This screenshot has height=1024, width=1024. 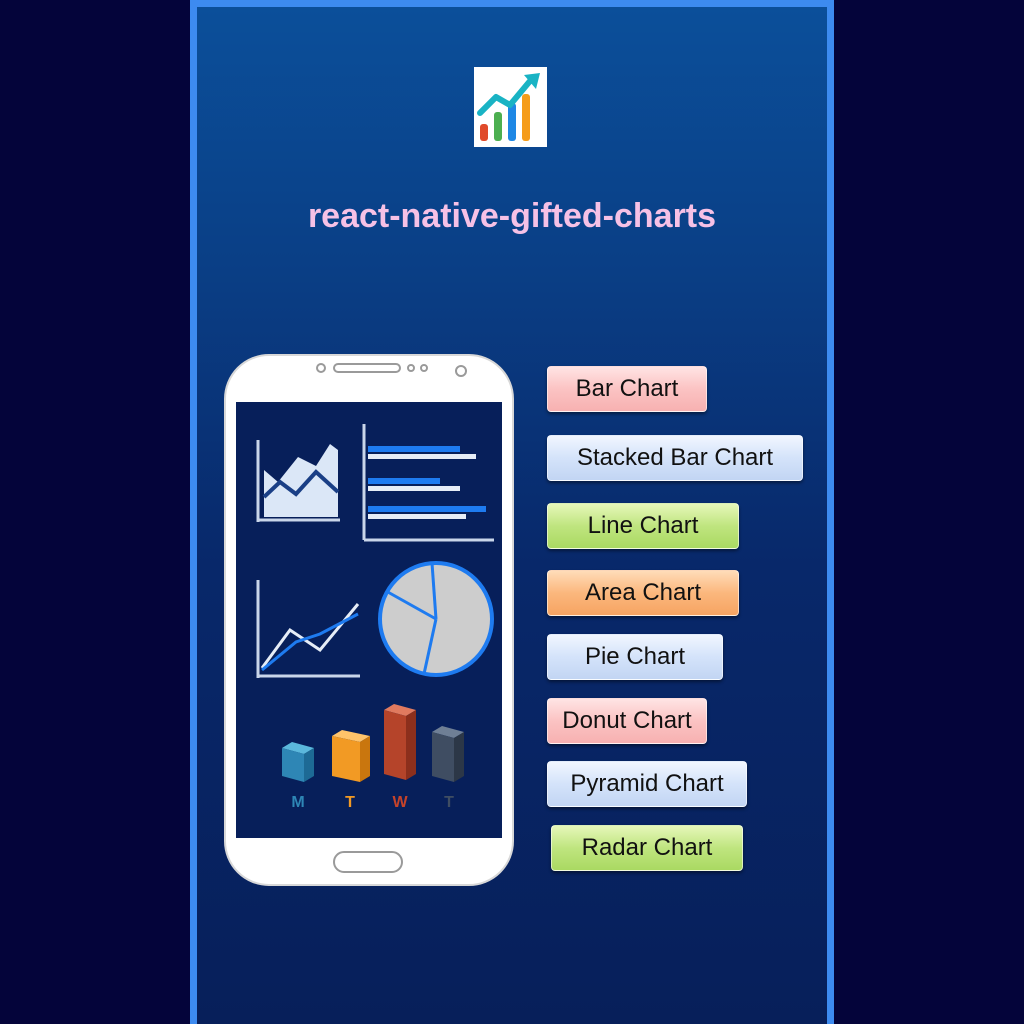 What do you see at coordinates (436, 619) in the screenshot?
I see `pie-chart-icon` at bounding box center [436, 619].